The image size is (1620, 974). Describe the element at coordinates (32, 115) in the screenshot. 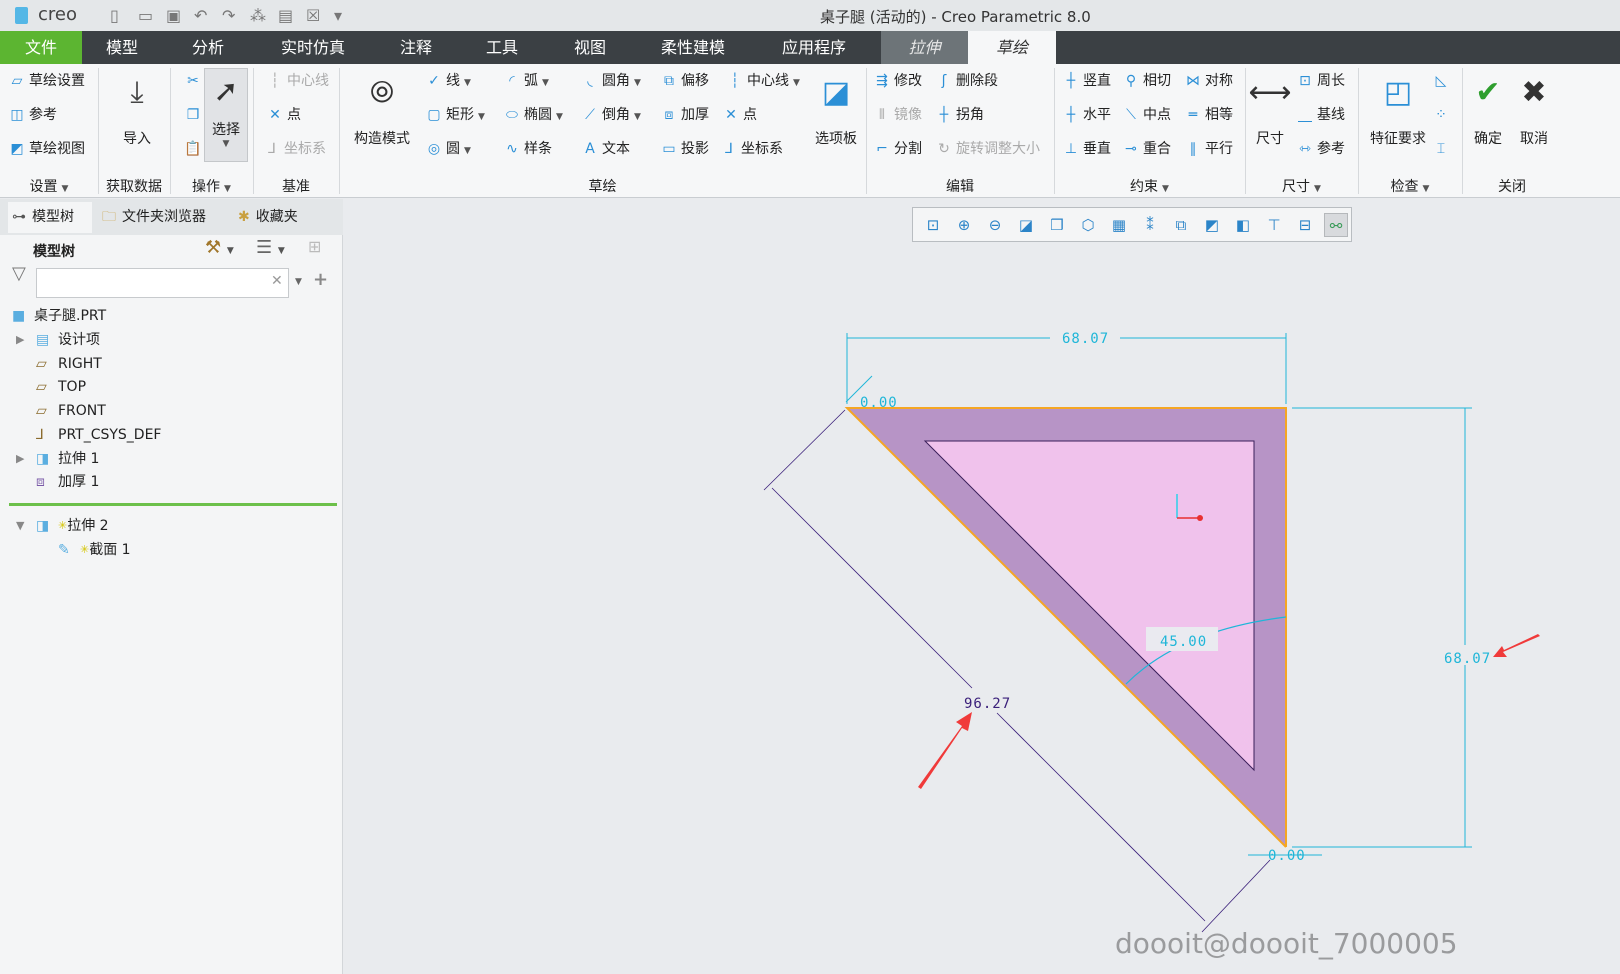

I see `references-button: ◫ 参考` at that location.